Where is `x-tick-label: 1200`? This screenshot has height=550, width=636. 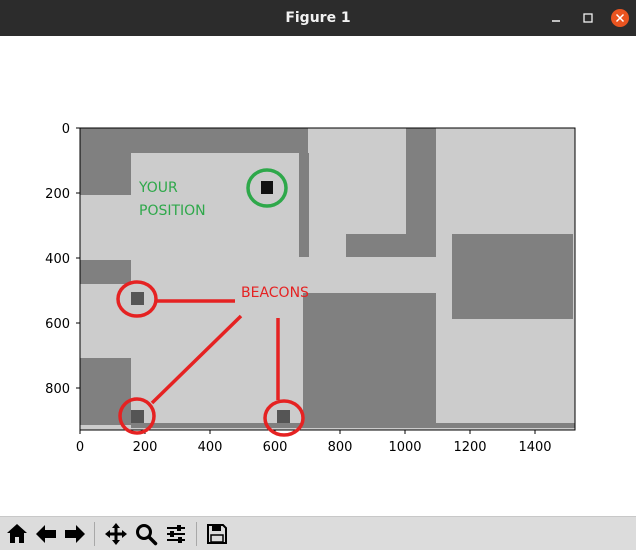 x-tick-label: 1200 is located at coordinates (469, 447).